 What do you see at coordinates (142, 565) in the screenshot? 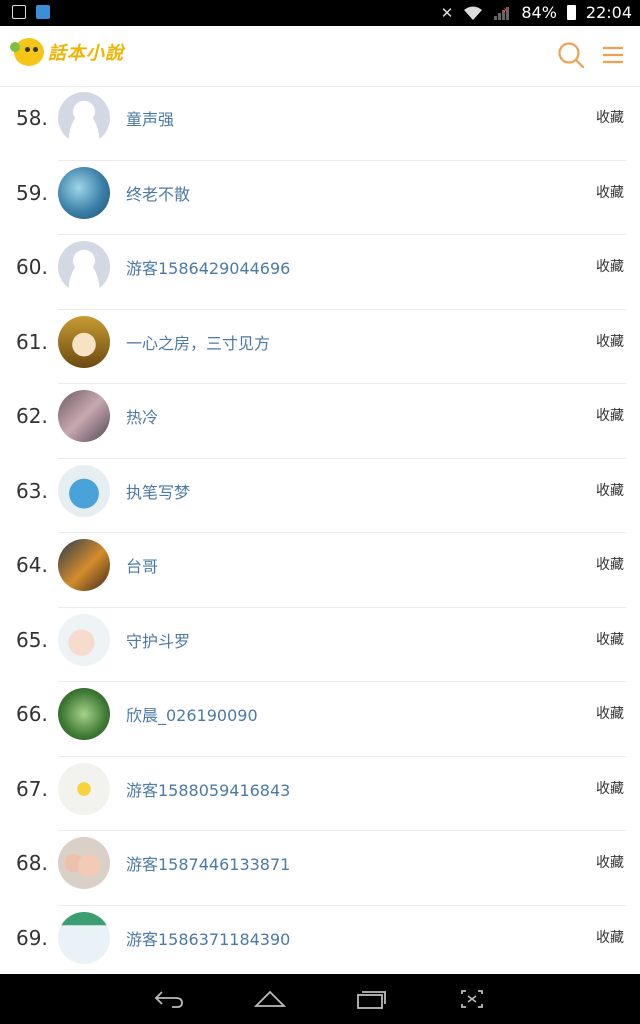
I see `user-name: 台哥` at bounding box center [142, 565].